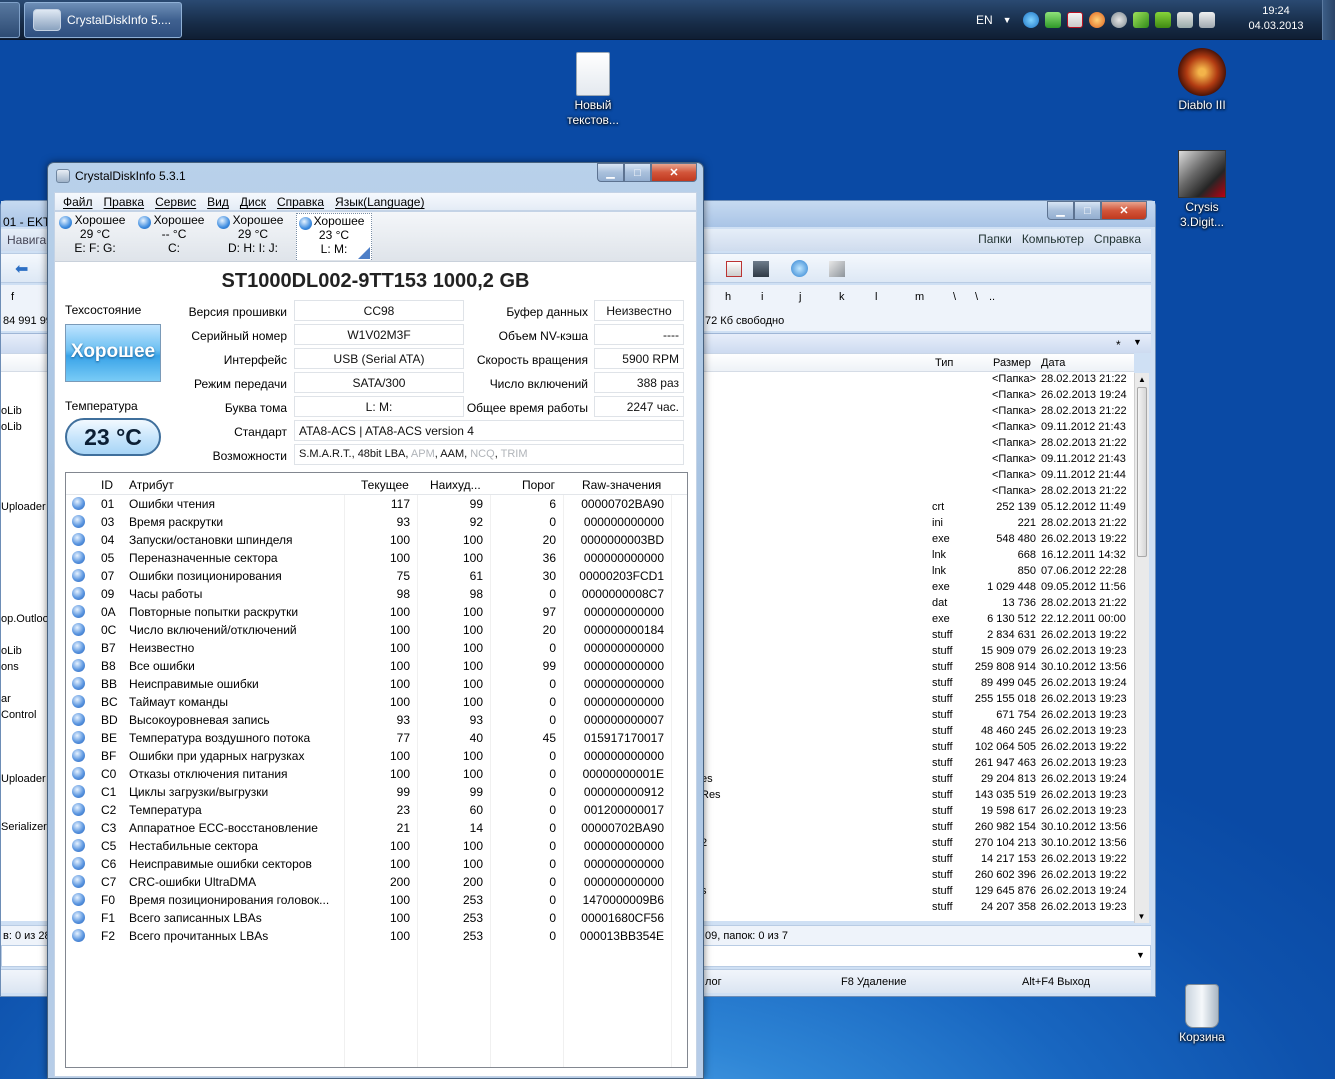 Image resolution: width=1335 pixels, height=1079 pixels. I want to click on tray-expand-icon: ▼, so click(1007, 20).